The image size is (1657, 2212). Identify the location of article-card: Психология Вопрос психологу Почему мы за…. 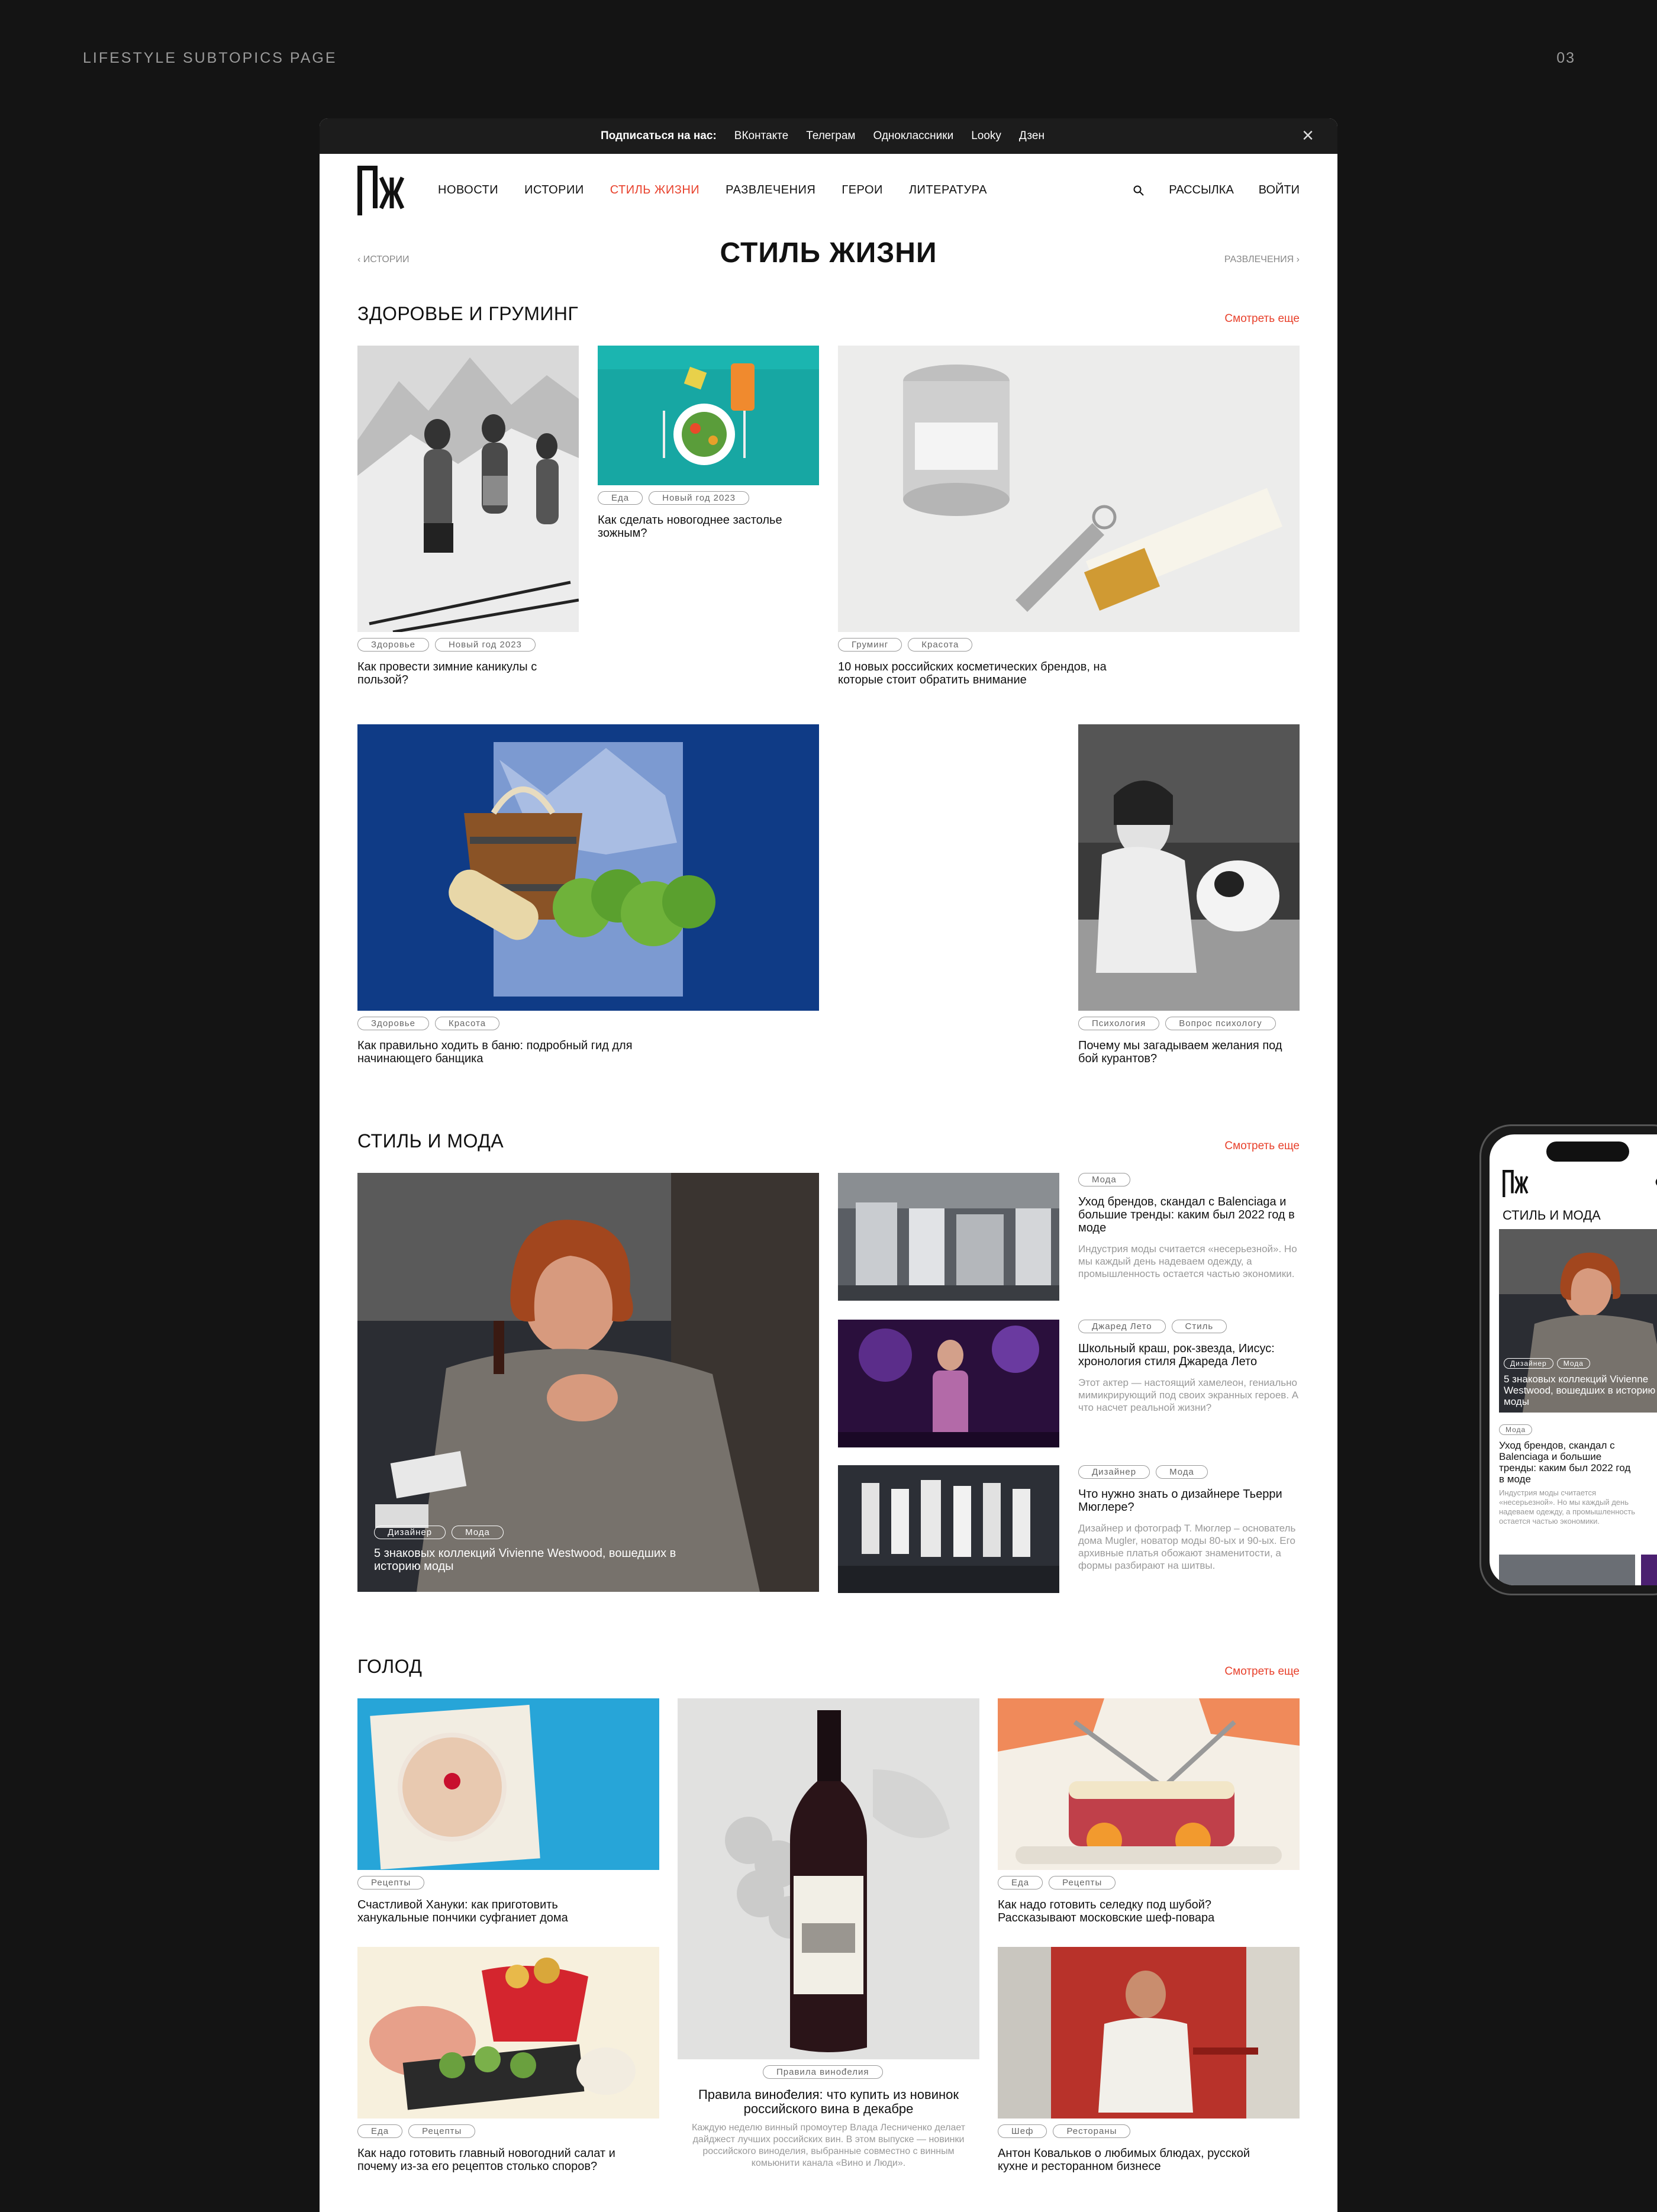
(1189, 901).